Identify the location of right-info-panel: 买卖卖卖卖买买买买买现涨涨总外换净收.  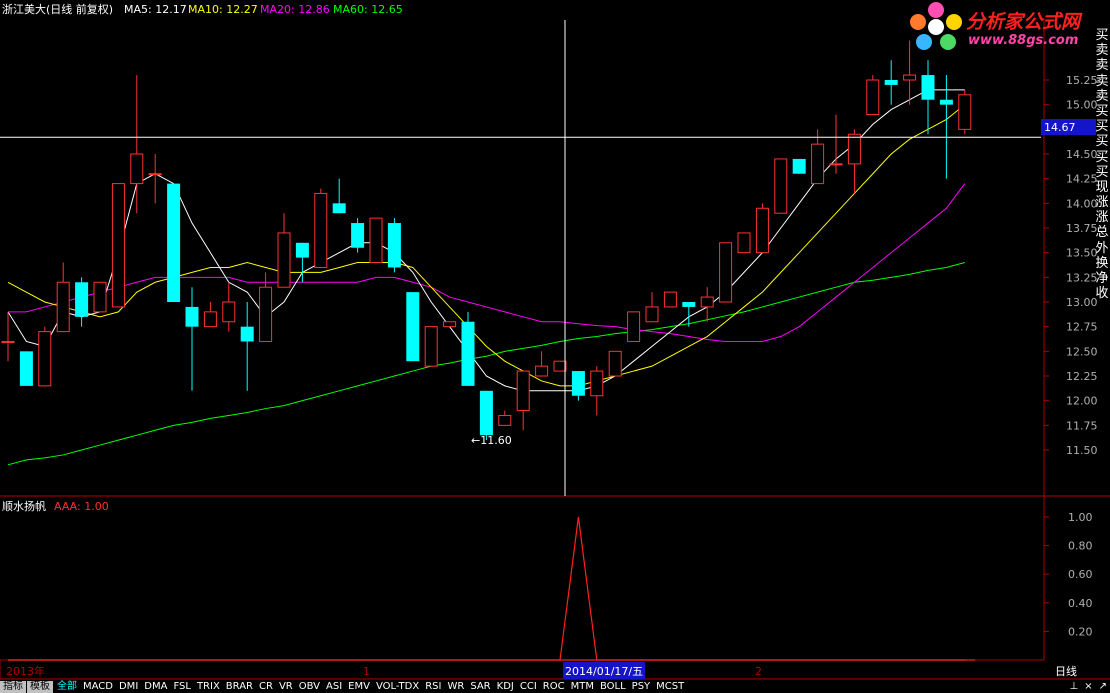
(1102, 164).